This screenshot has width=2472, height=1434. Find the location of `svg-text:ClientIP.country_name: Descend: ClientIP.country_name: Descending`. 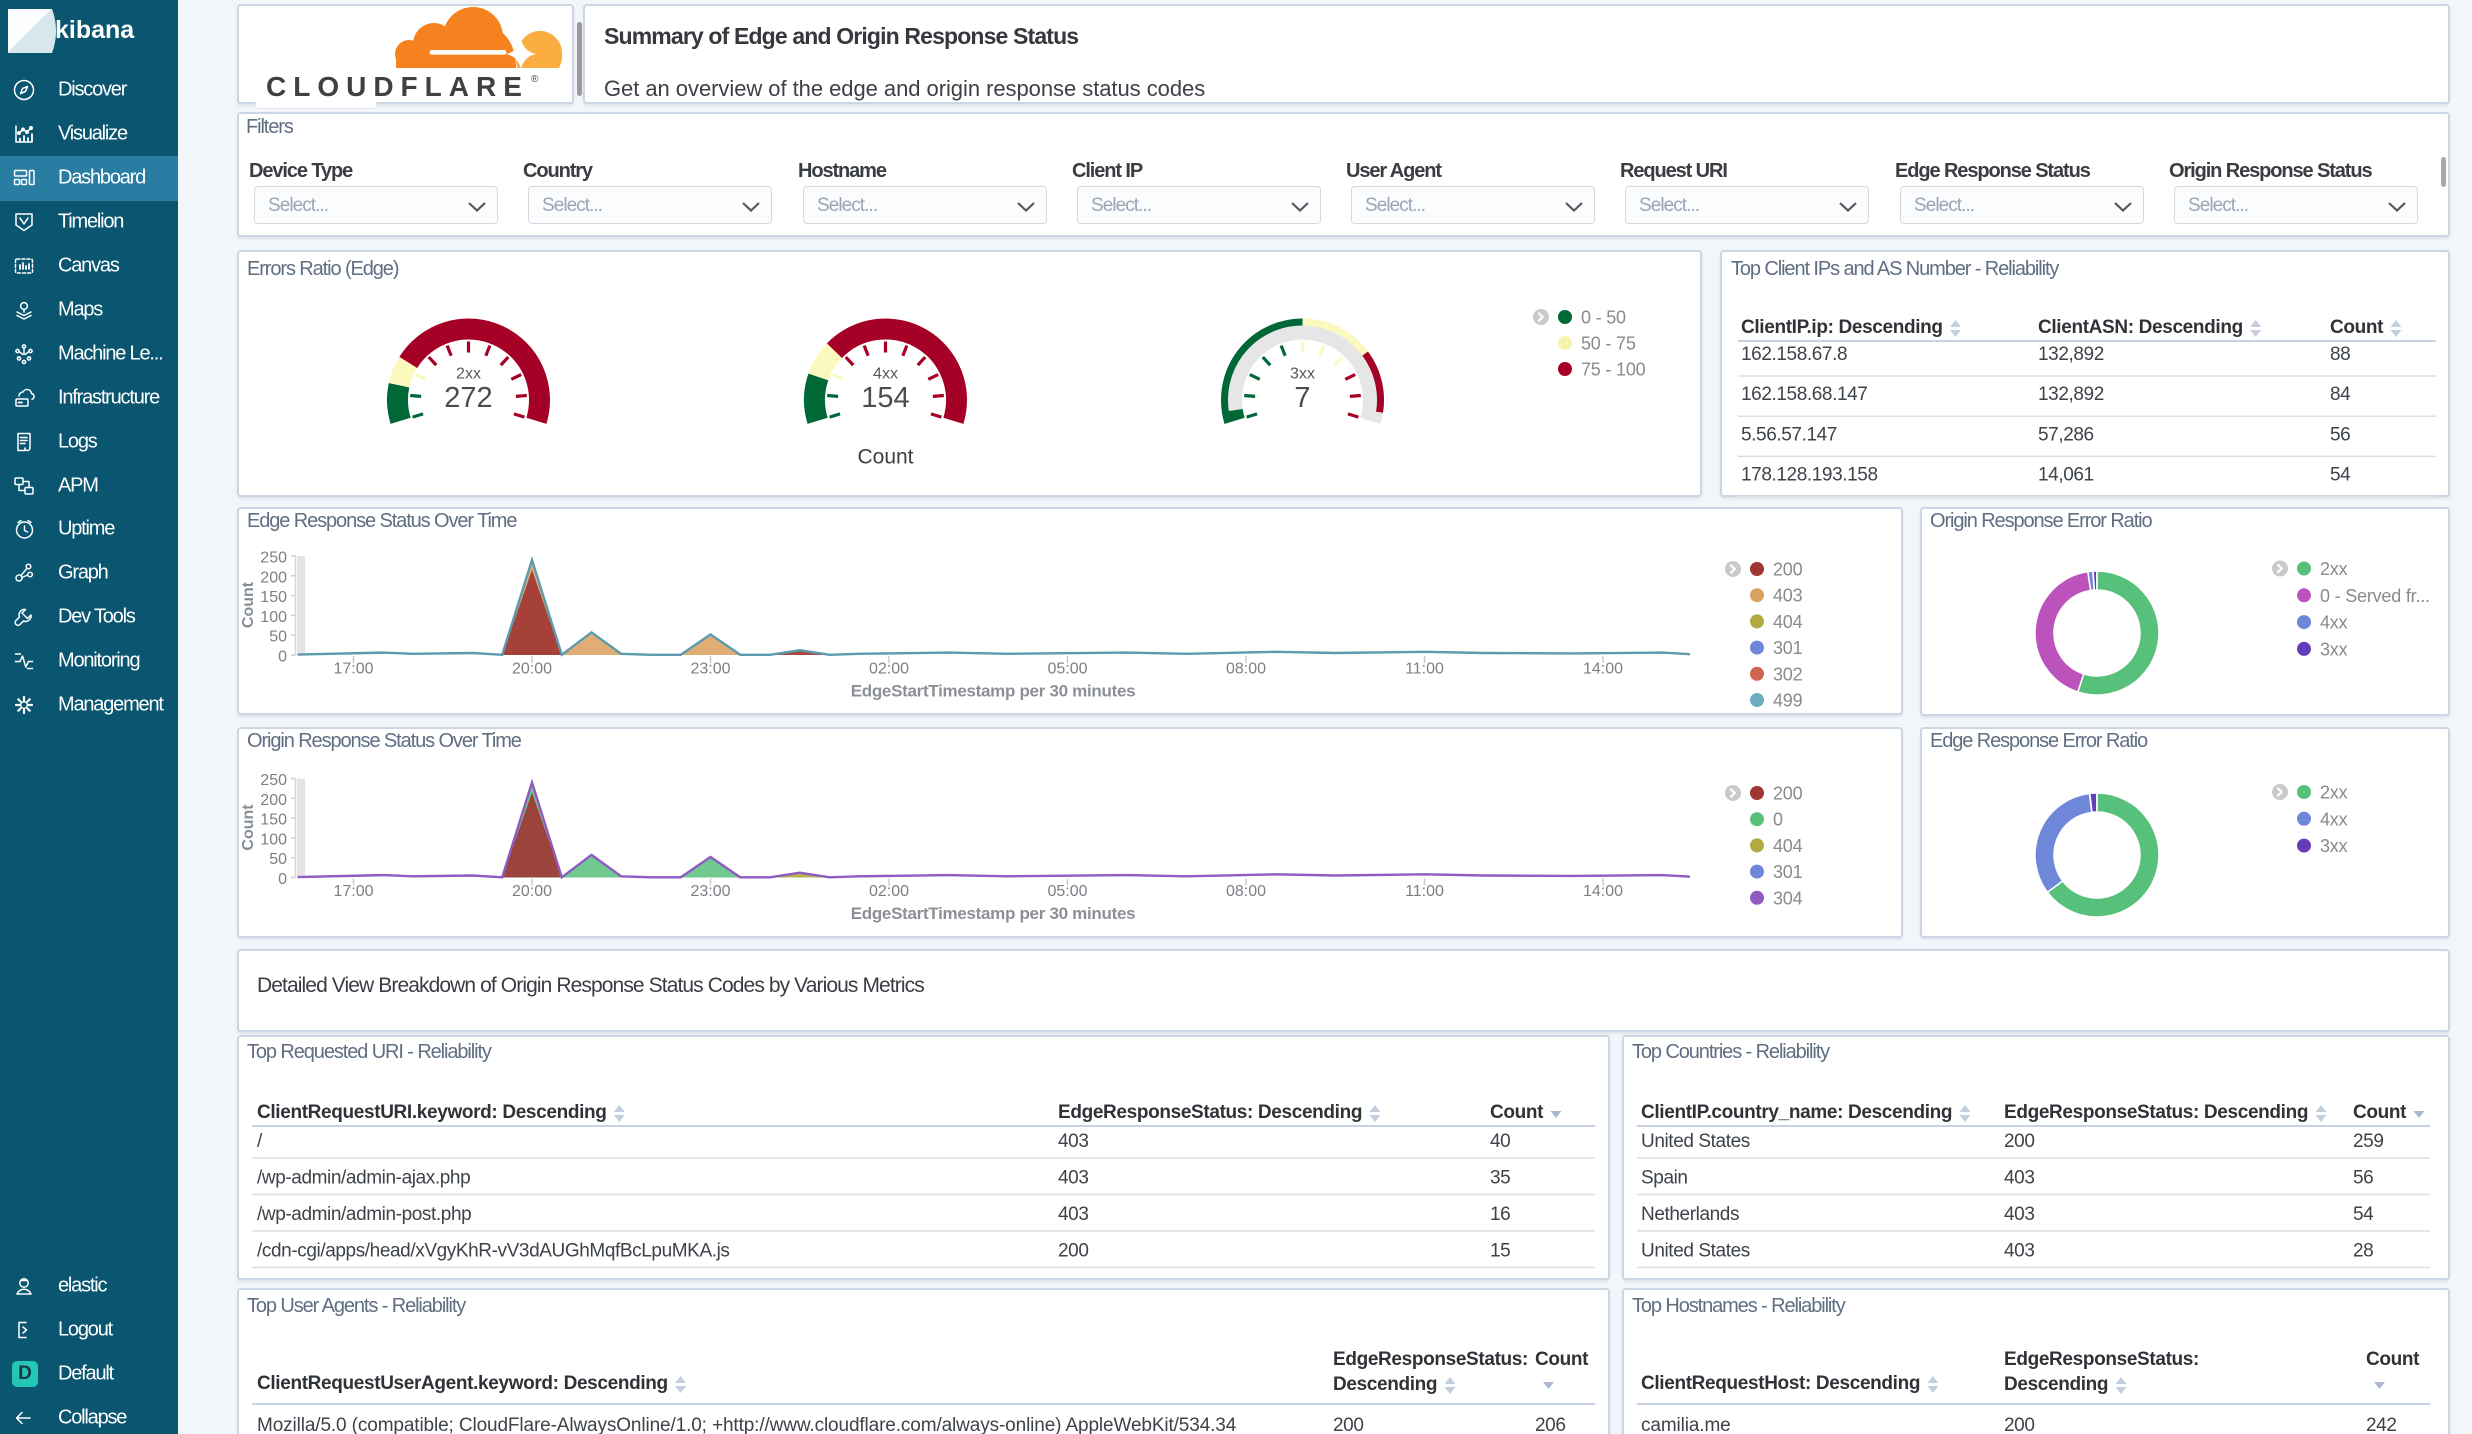

svg-text:ClientIP.country_name: Descend: ClientIP.country_name: Descending is located at coordinates (1796, 1112).